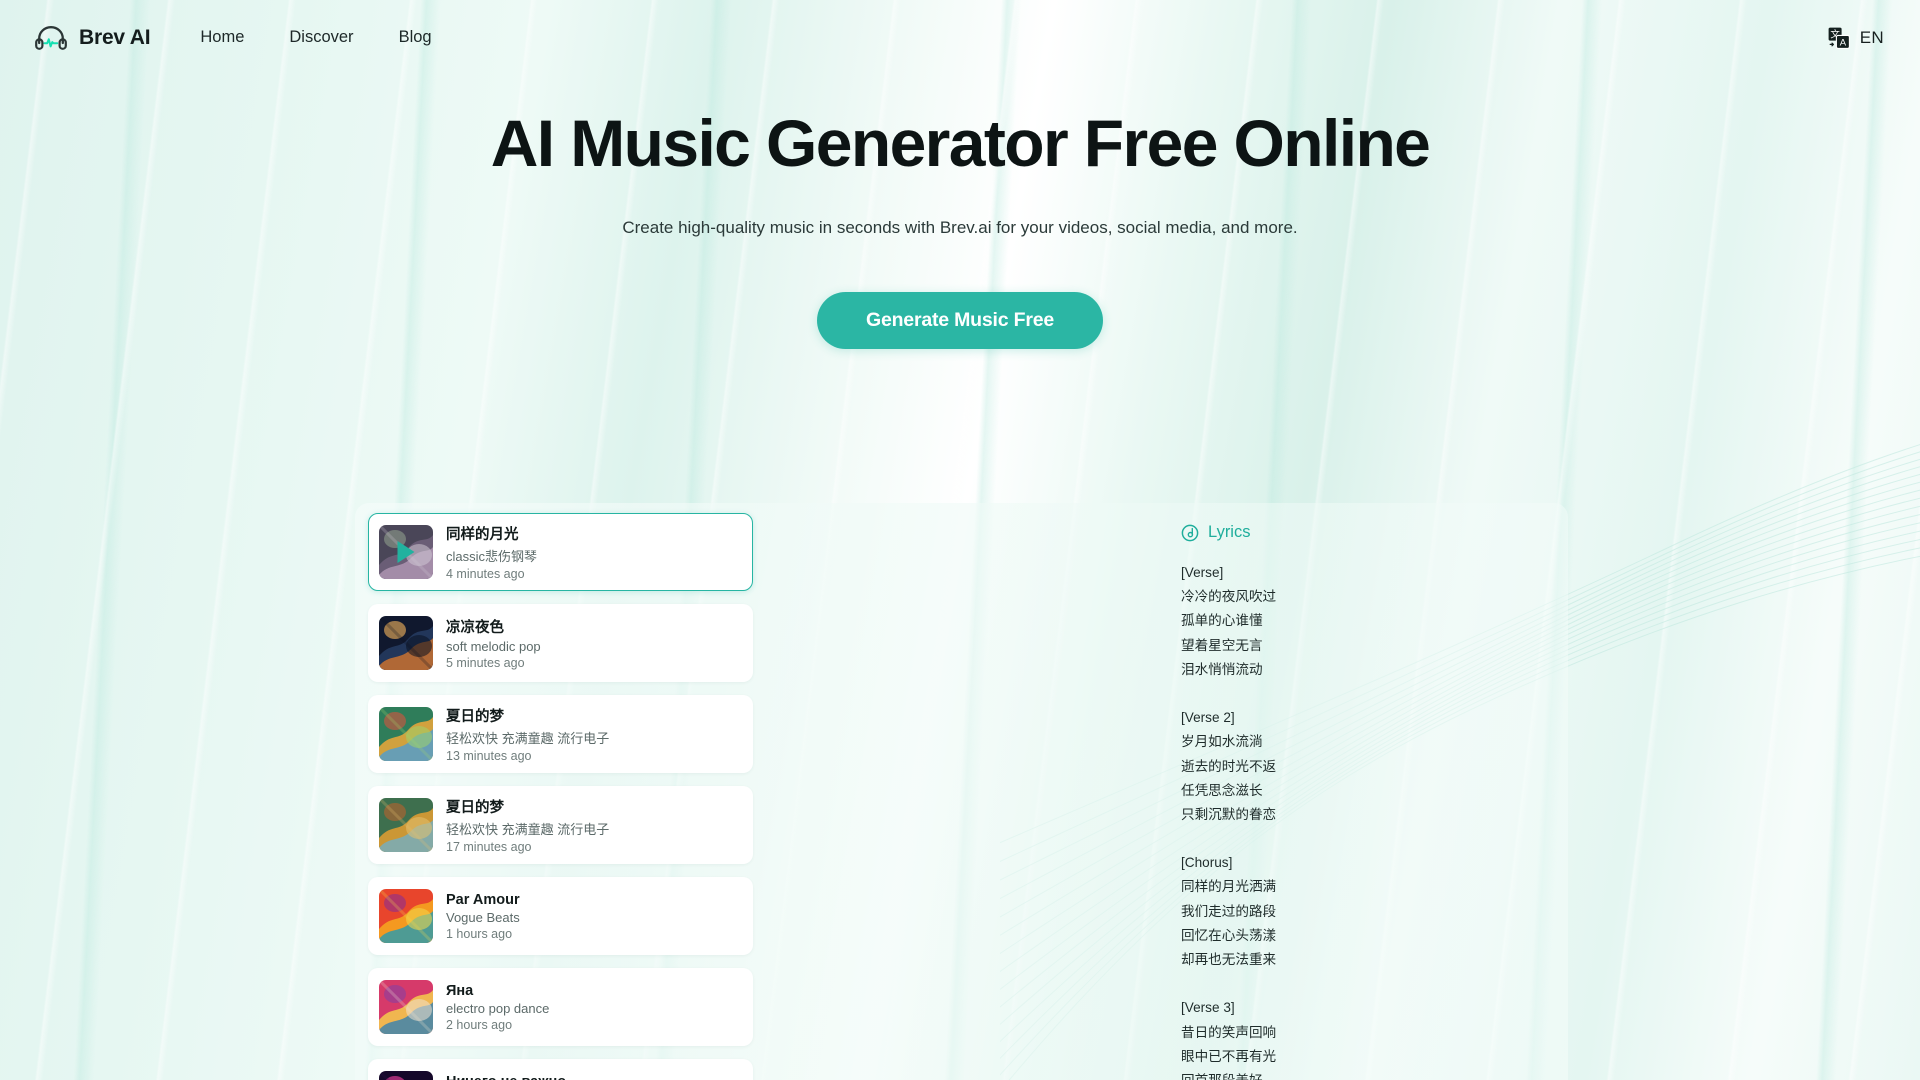 The image size is (1920, 1080). What do you see at coordinates (483, 899) in the screenshot?
I see `song-title: Par Amour` at bounding box center [483, 899].